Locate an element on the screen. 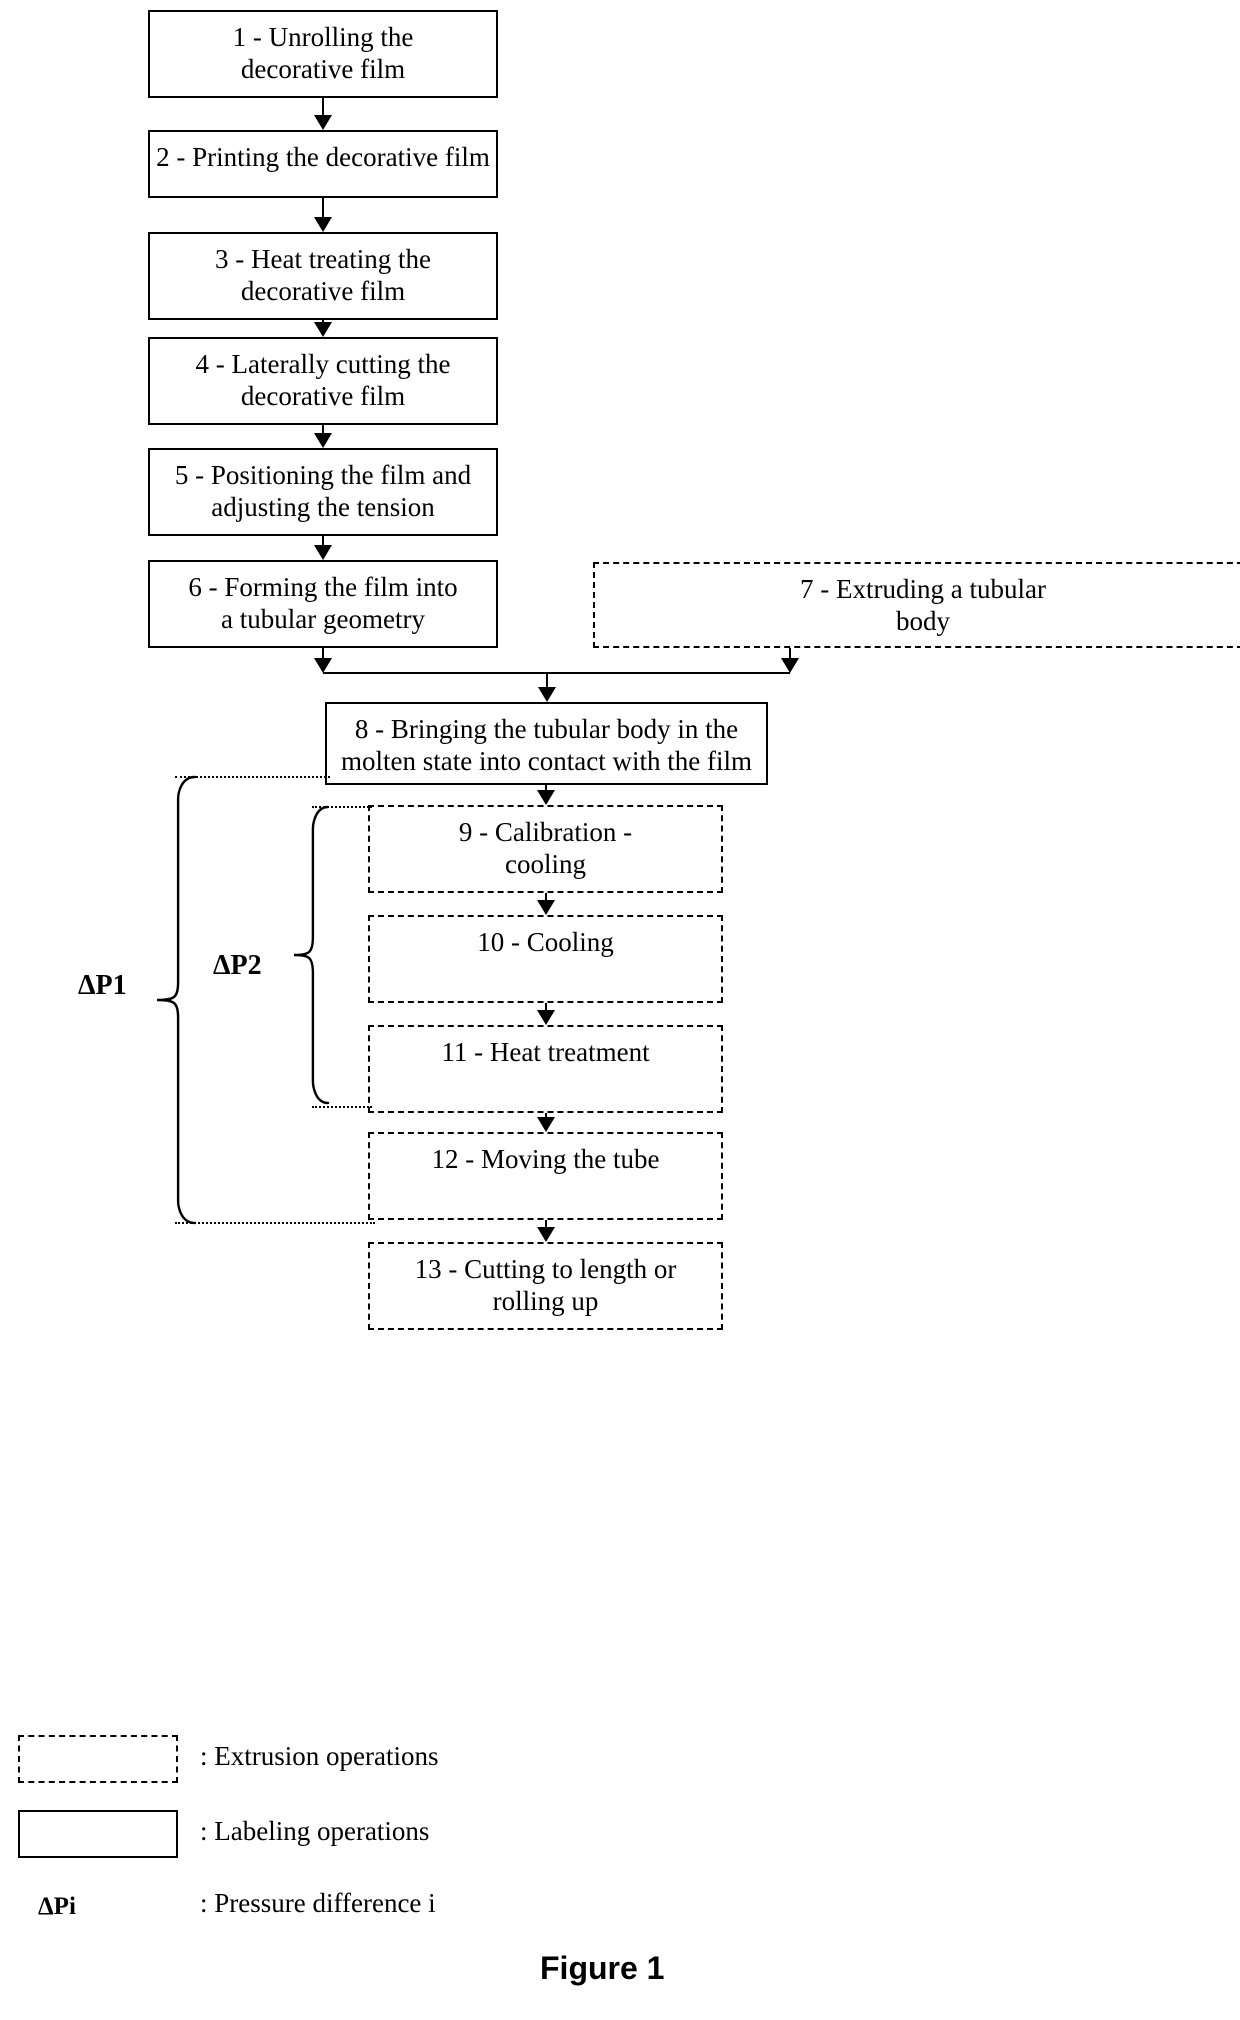  process-box-10-line-1: 10 - Cooling is located at coordinates (545, 942).